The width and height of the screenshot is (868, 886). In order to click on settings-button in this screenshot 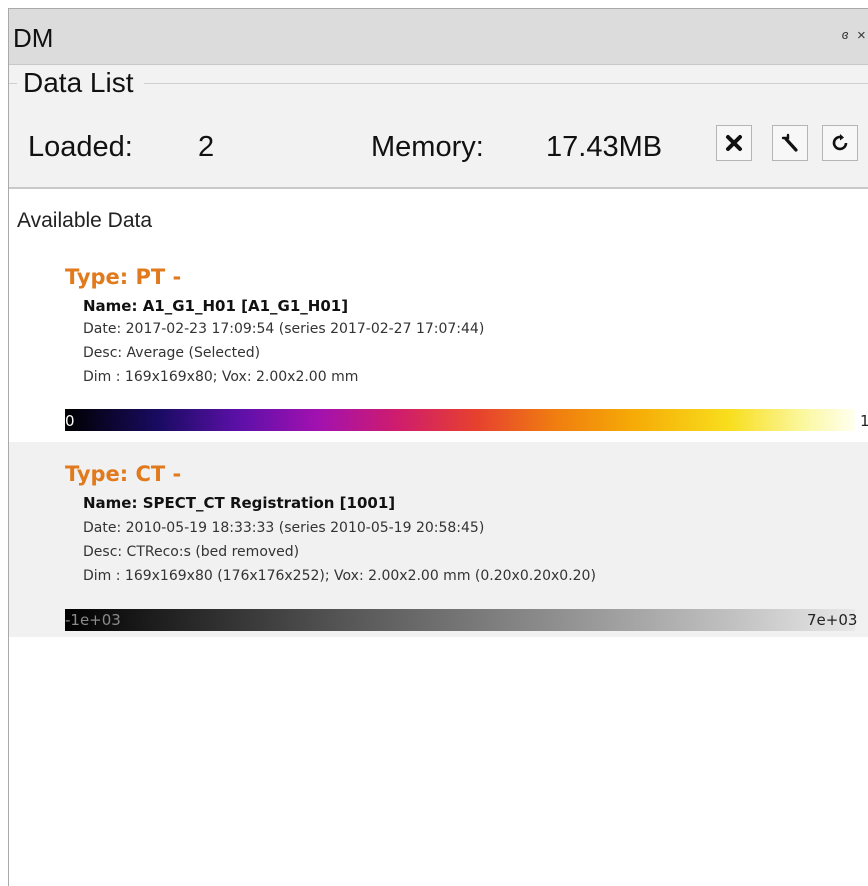, I will do `click(790, 143)`.